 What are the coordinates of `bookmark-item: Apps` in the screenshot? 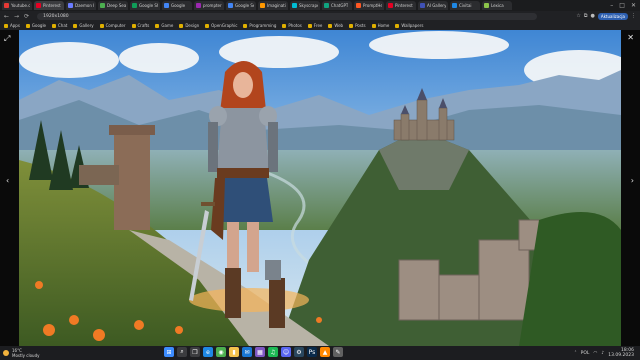 It's located at (12, 25).